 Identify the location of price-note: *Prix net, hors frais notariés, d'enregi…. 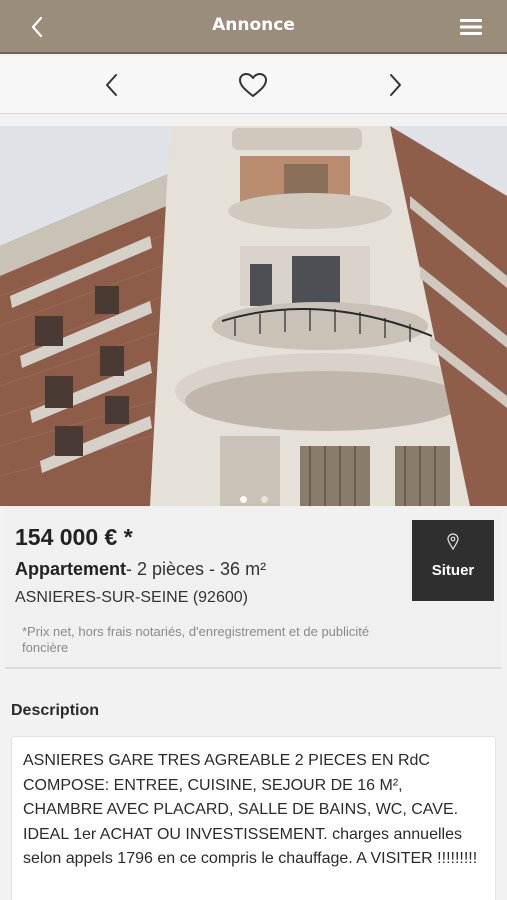
(196, 639).